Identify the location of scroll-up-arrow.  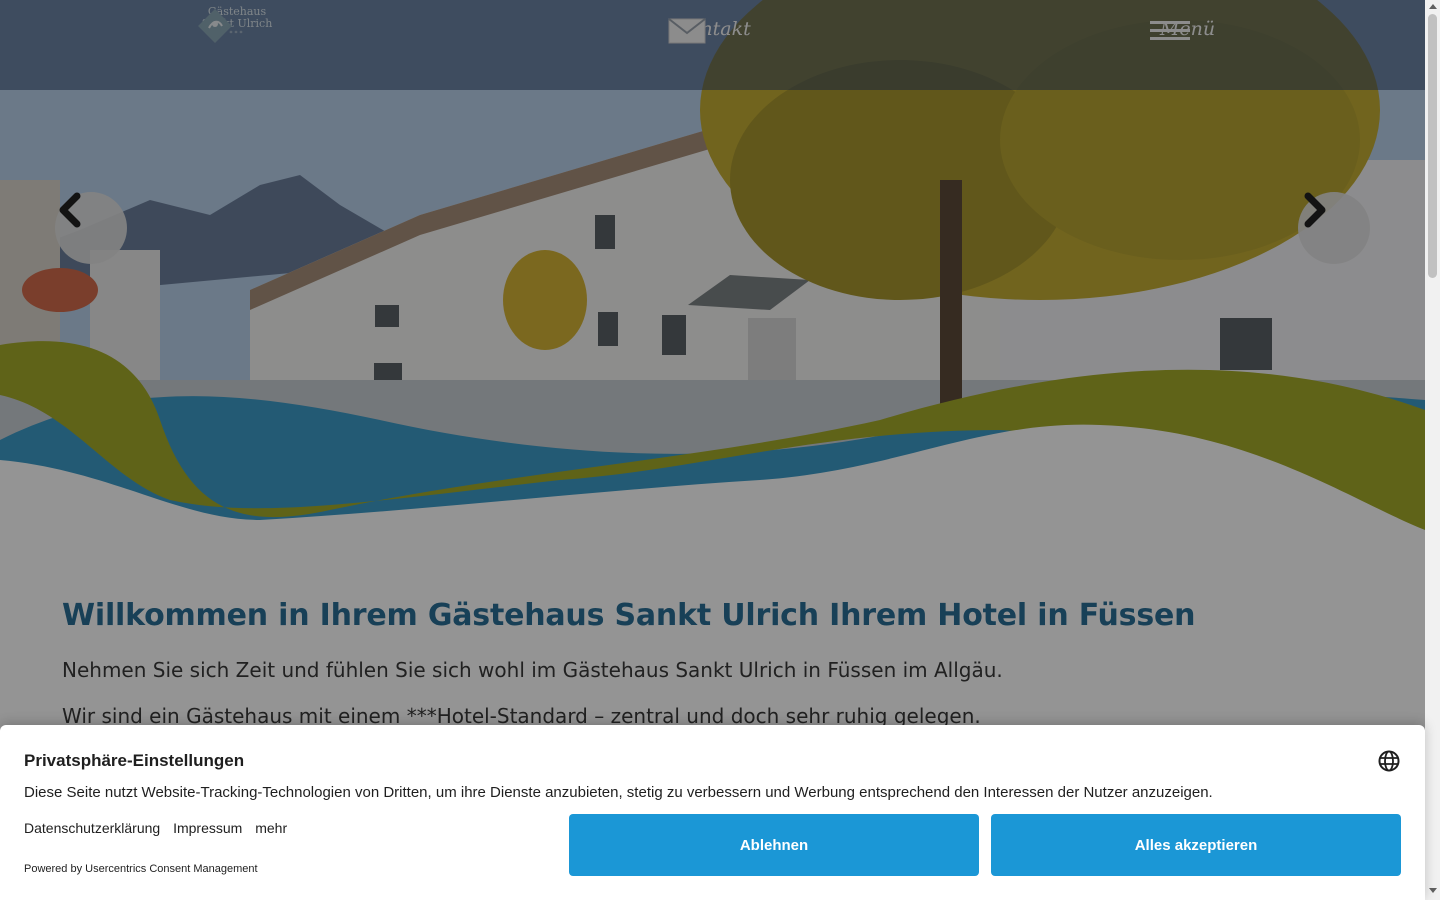
(1433, 6).